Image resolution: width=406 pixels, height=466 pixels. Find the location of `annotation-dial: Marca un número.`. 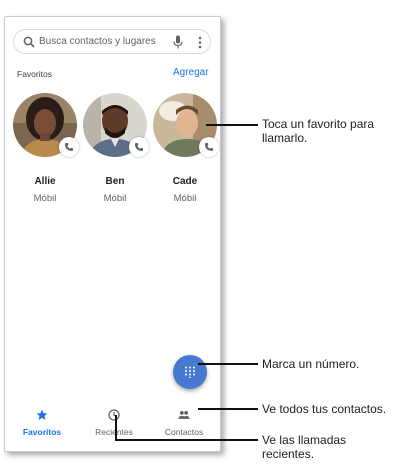

annotation-dial: Marca un número. is located at coordinates (311, 364).